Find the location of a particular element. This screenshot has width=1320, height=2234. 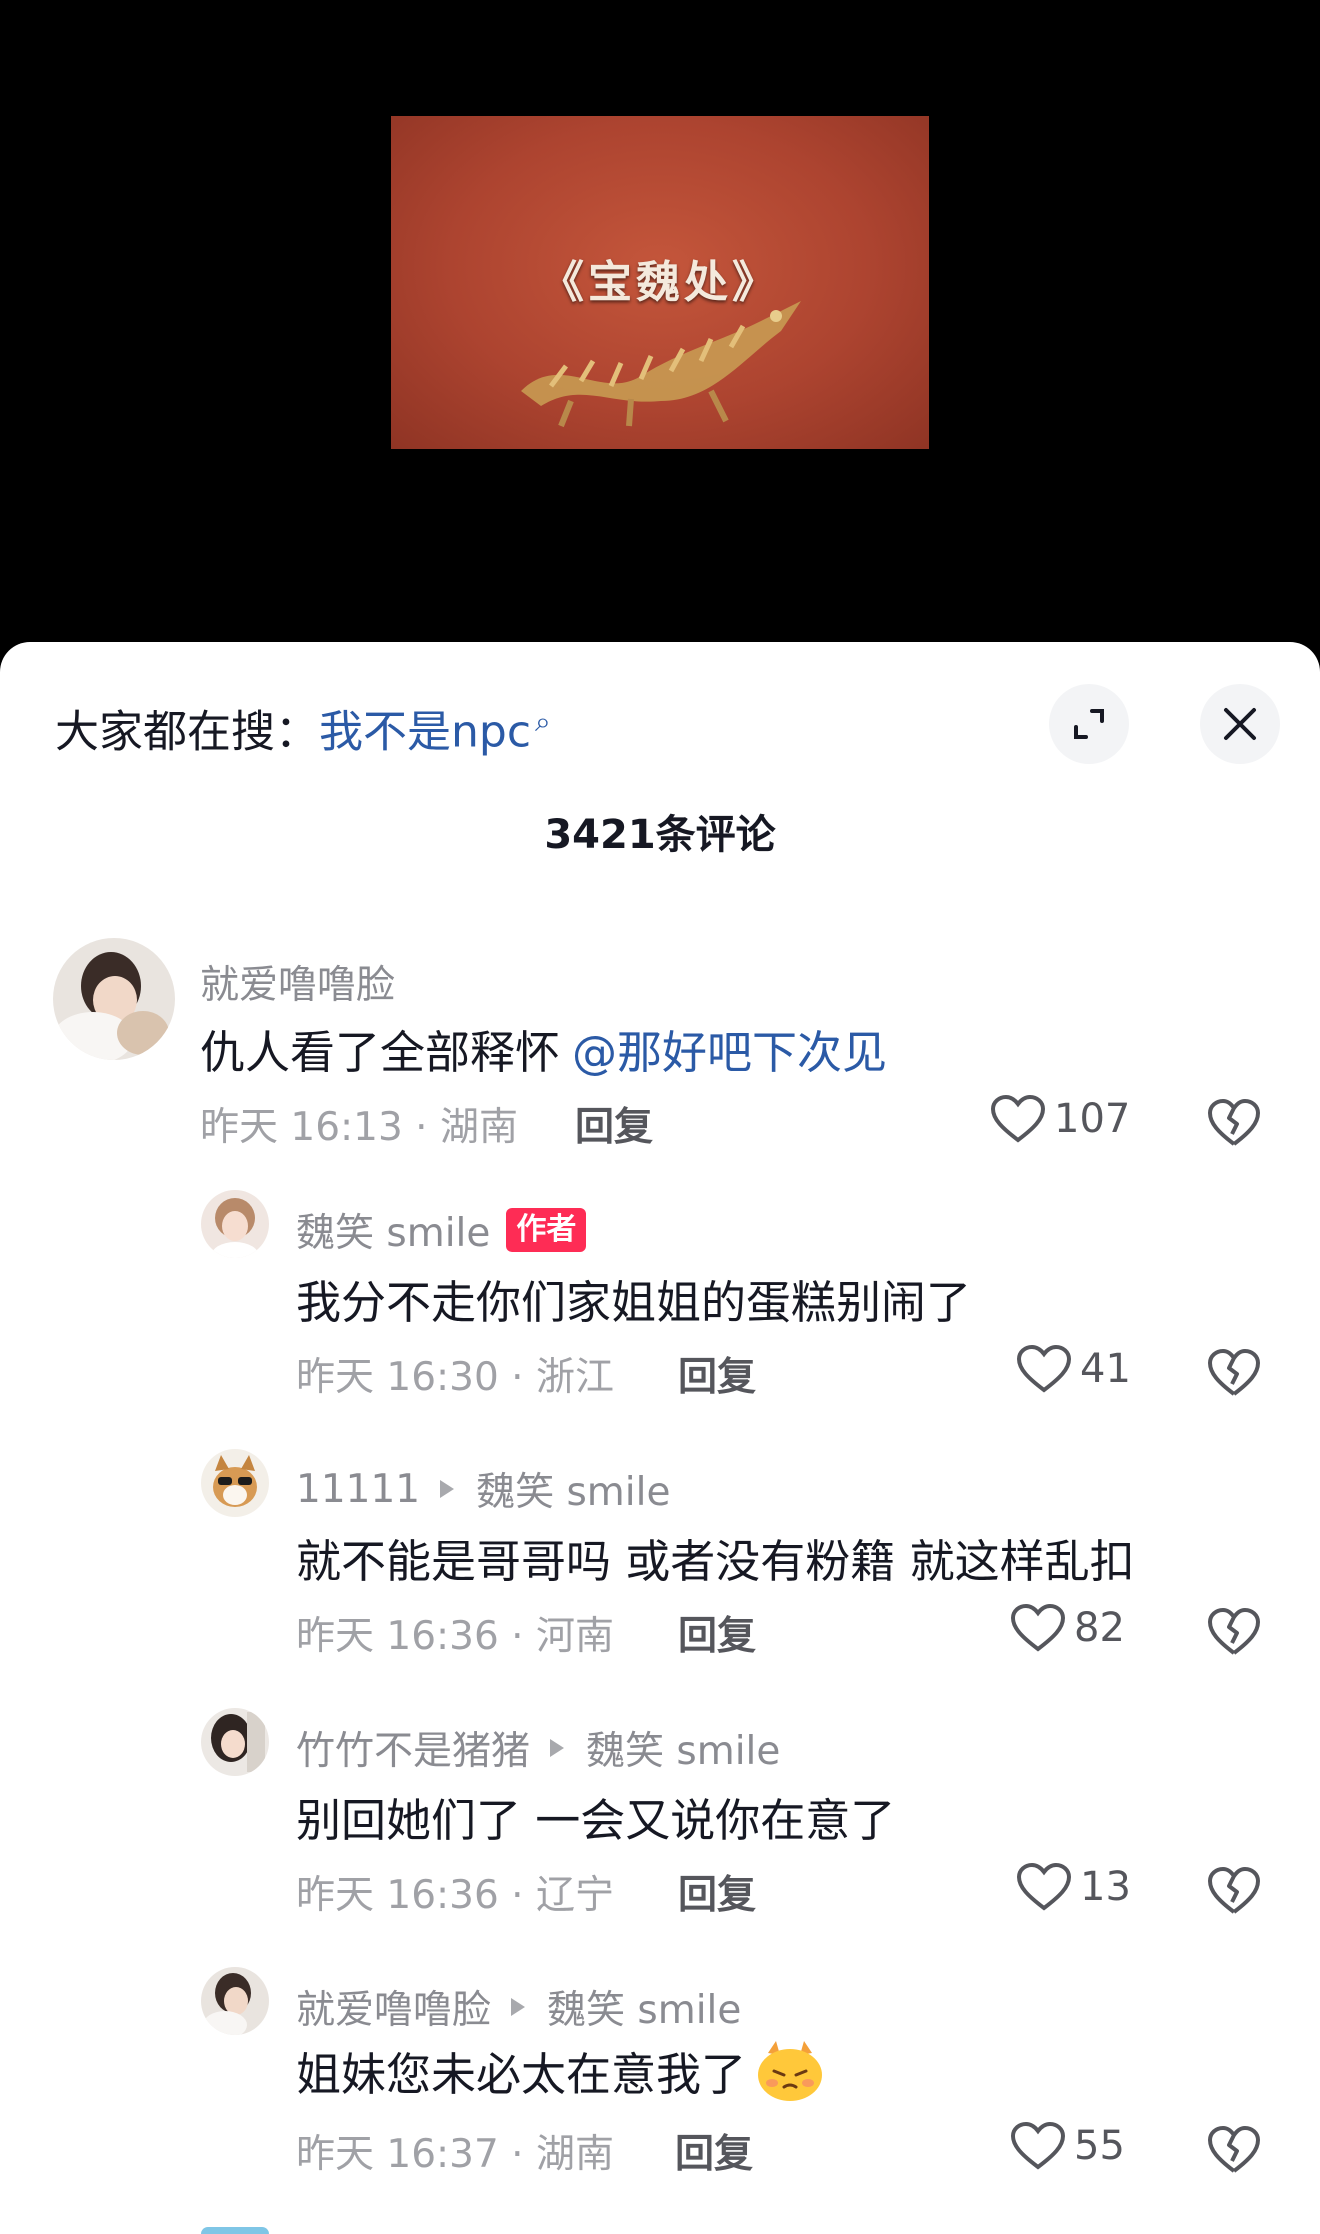

comment-text: 姐妹您未必太在意我了 is located at coordinates (561, 2070).